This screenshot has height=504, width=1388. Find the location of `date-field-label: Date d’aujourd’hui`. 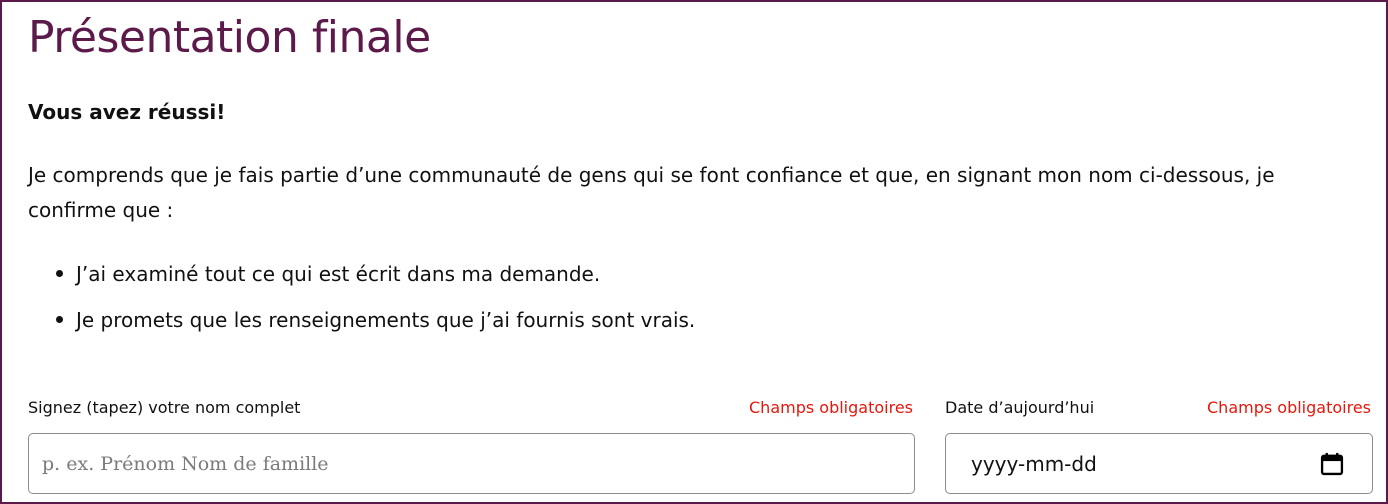

date-field-label: Date d’aujourd’hui is located at coordinates (1020, 407).